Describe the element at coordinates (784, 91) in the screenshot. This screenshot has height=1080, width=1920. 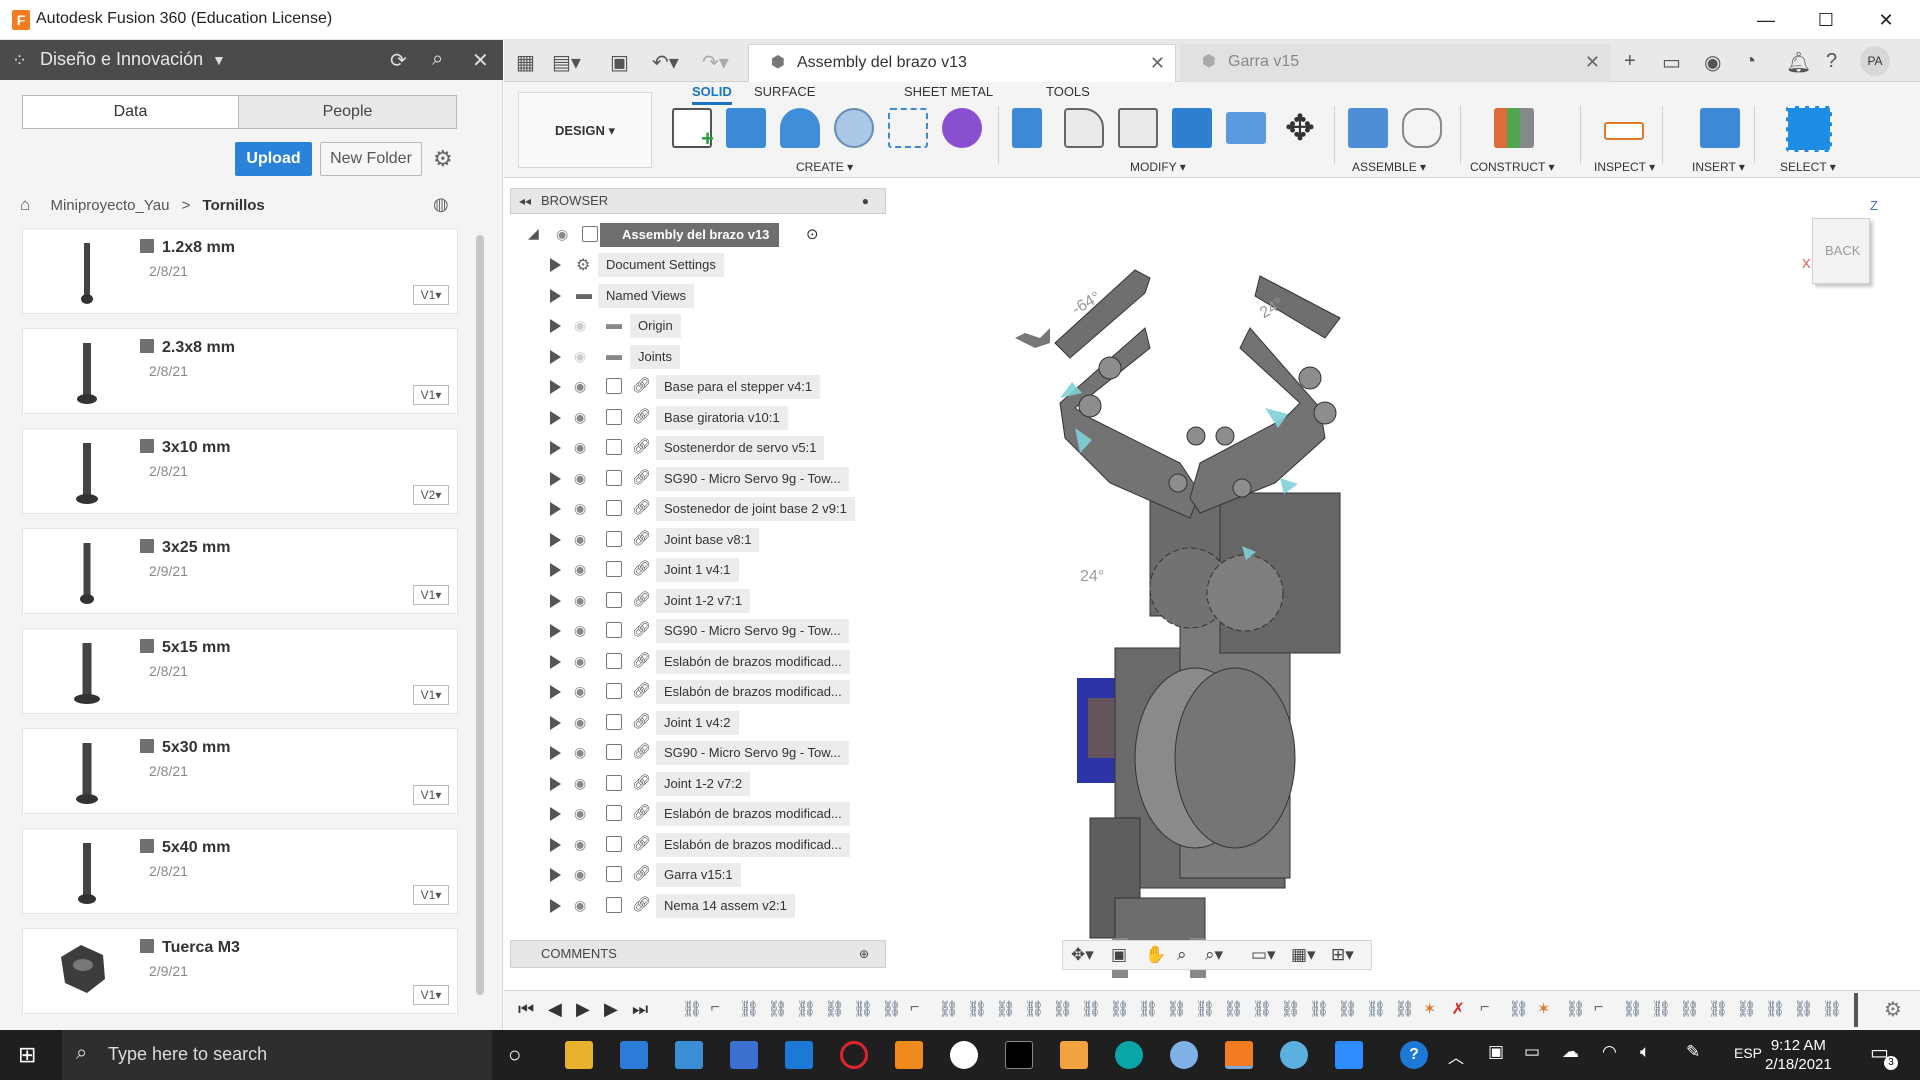
I see `tab-surface: SURFACE` at that location.